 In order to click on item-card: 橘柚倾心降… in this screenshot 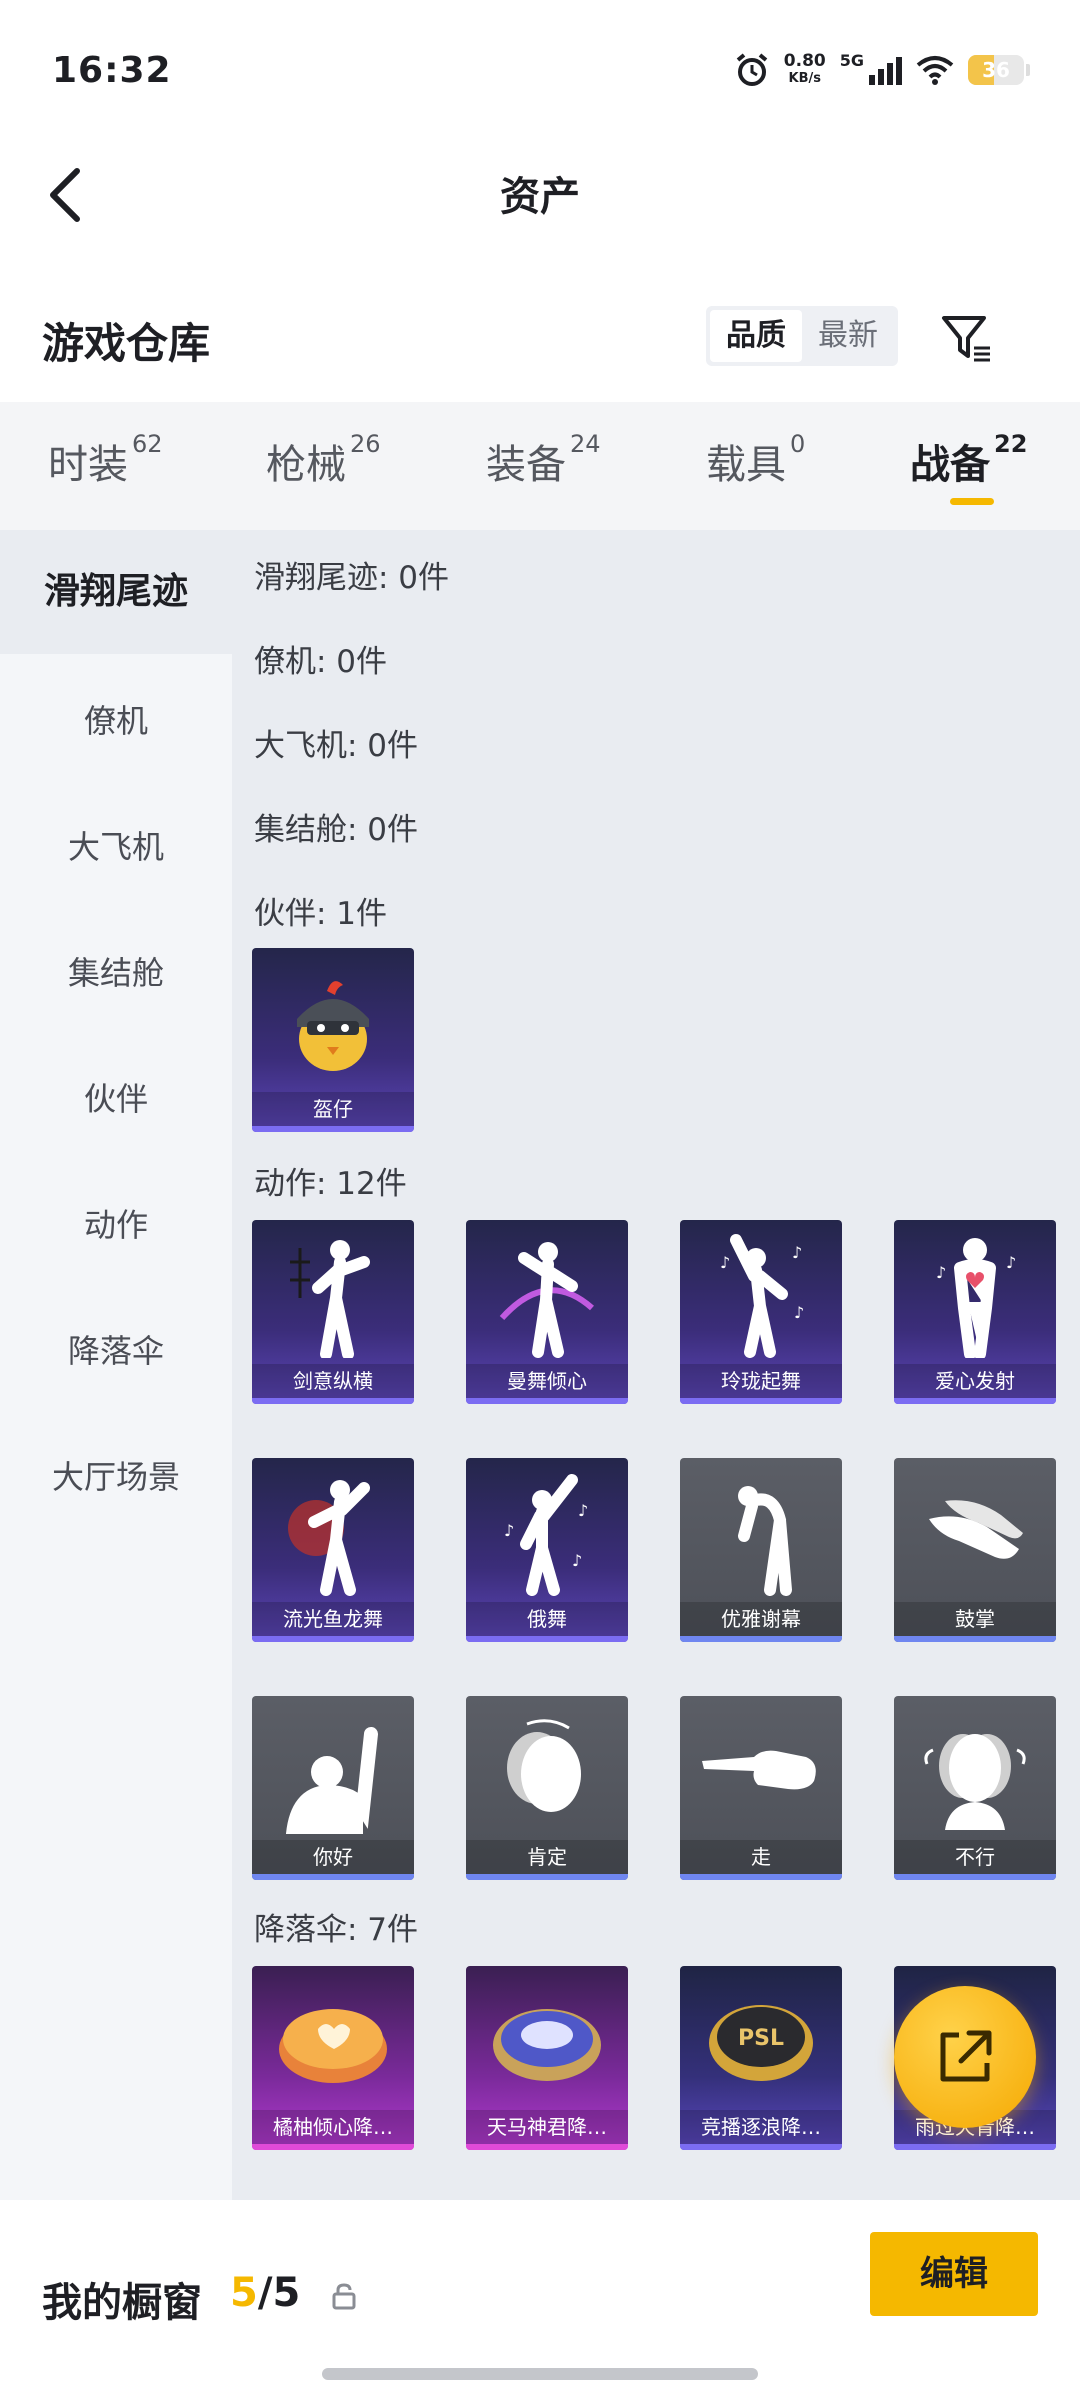, I will do `click(333, 2058)`.